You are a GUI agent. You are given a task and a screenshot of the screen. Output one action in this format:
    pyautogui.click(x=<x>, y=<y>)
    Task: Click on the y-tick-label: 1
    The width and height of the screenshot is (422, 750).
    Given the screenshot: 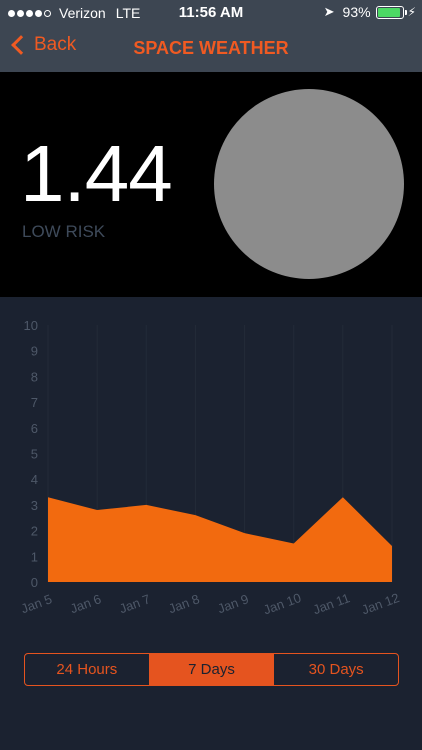 What is the action you would take?
    pyautogui.click(x=34, y=556)
    